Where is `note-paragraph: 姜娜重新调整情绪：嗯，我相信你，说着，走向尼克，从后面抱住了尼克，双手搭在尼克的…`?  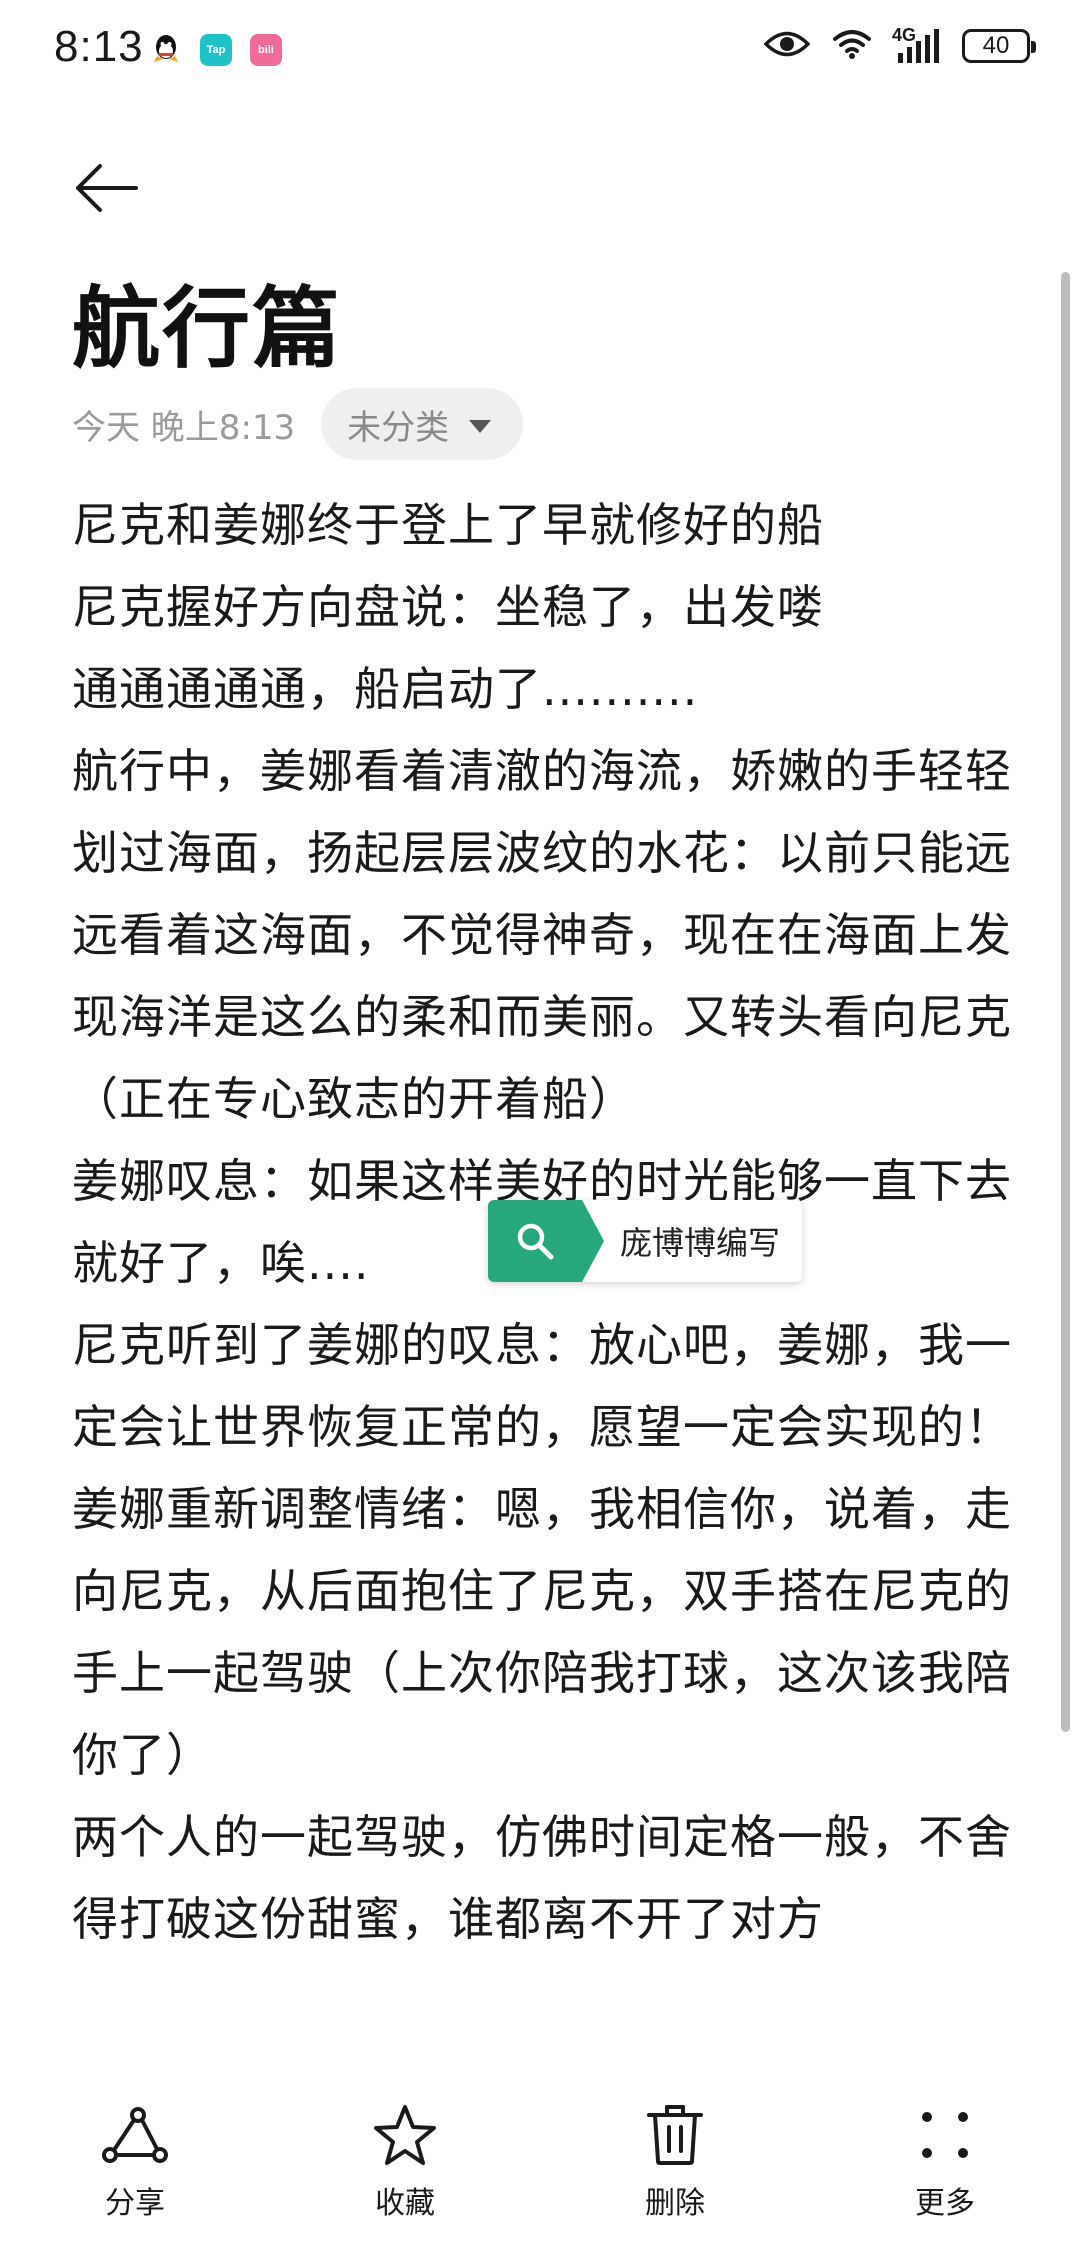
note-paragraph: 姜娜重新调整情绪：嗯，我相信你，说着，走向尼克，从后面抱住了尼克，双手搭在尼克的… is located at coordinates (542, 1632).